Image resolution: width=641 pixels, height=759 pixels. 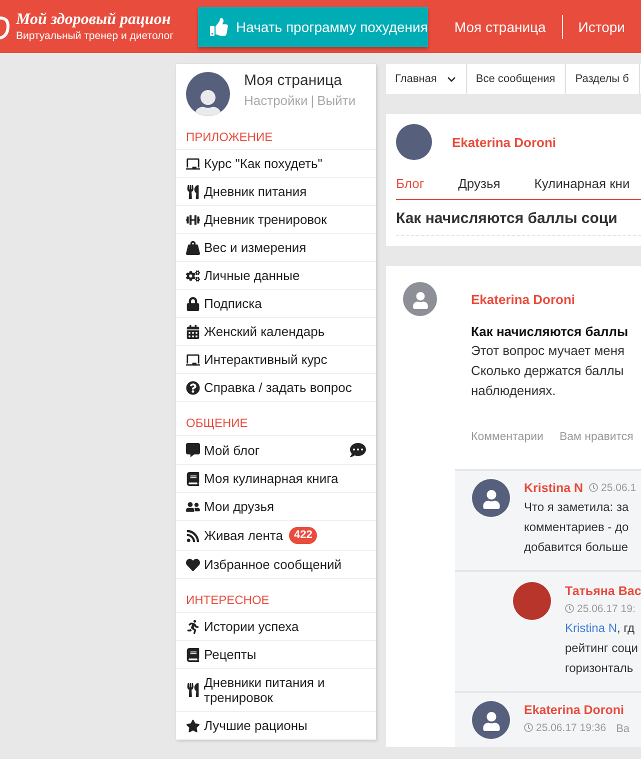 I want to click on help-icon, so click(x=193, y=387).